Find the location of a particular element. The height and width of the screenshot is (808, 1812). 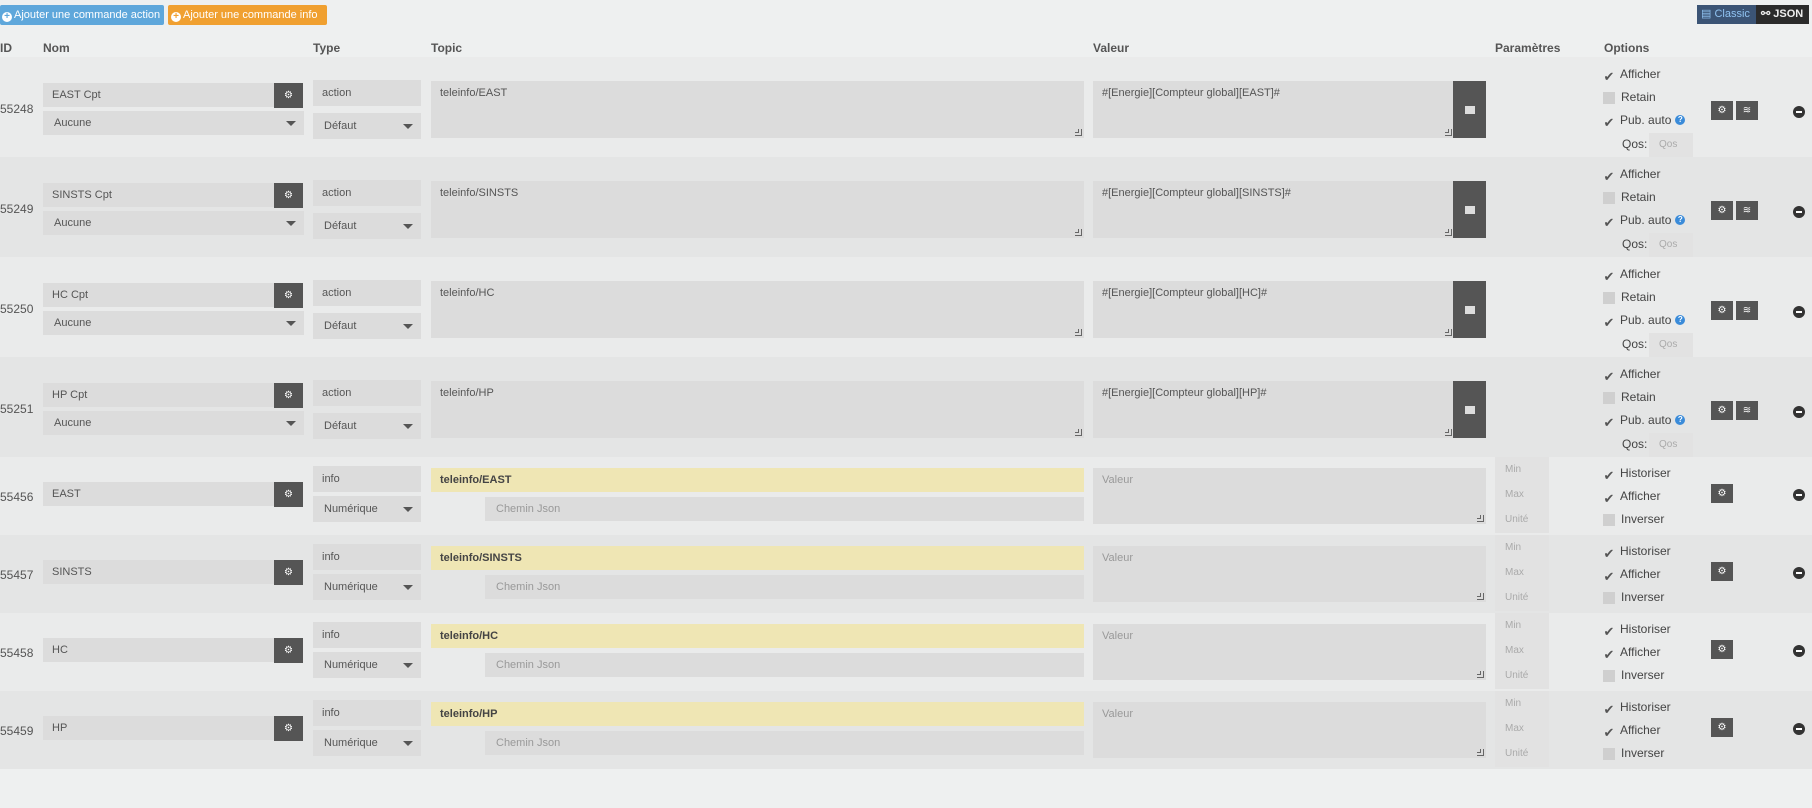

name-input: HC is located at coordinates (158, 650).